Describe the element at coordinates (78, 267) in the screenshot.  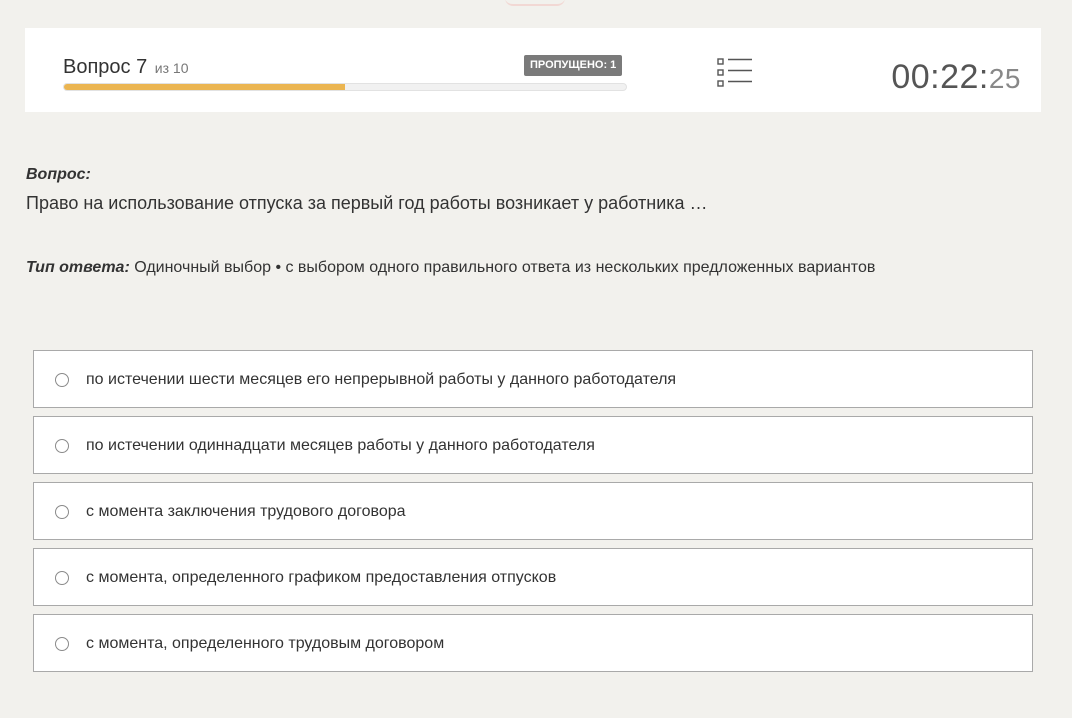
I see `answer-type-label: Тип ответа:` at that location.